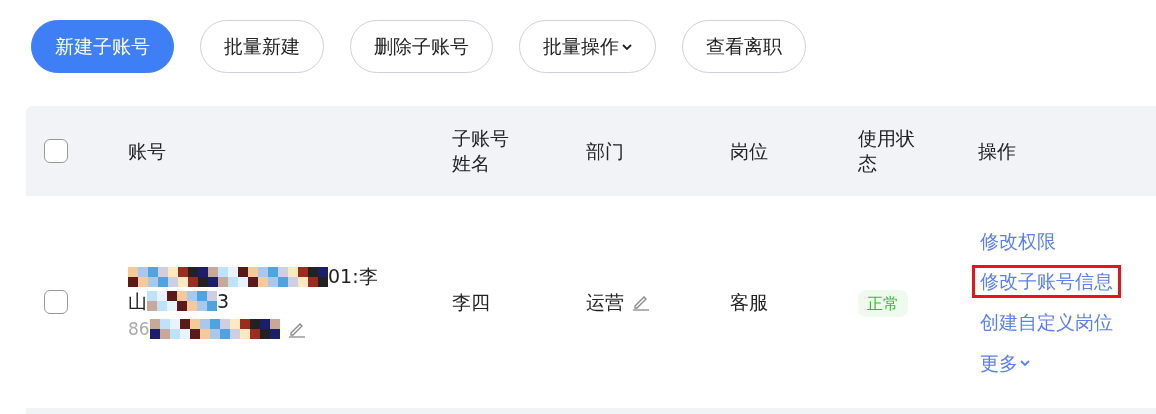 The width and height of the screenshot is (1156, 414). Describe the element at coordinates (744, 46) in the screenshot. I see `toolbar-button: 查看离职` at that location.